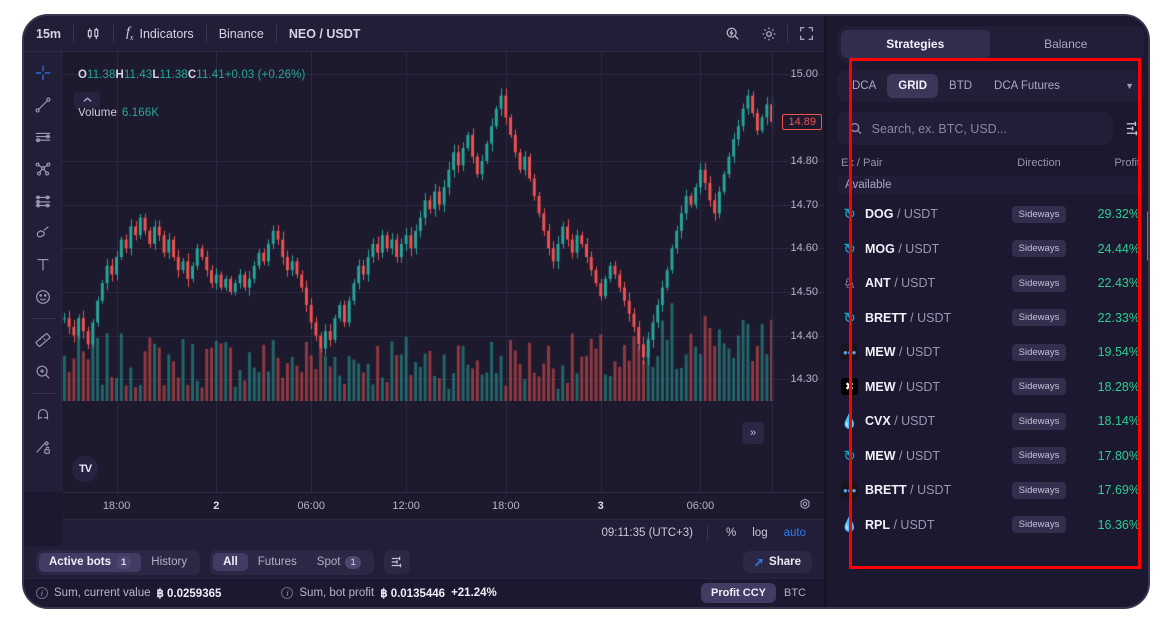 The height and width of the screenshot is (623, 1172). I want to click on exchange-selector: Binance, so click(241, 34).